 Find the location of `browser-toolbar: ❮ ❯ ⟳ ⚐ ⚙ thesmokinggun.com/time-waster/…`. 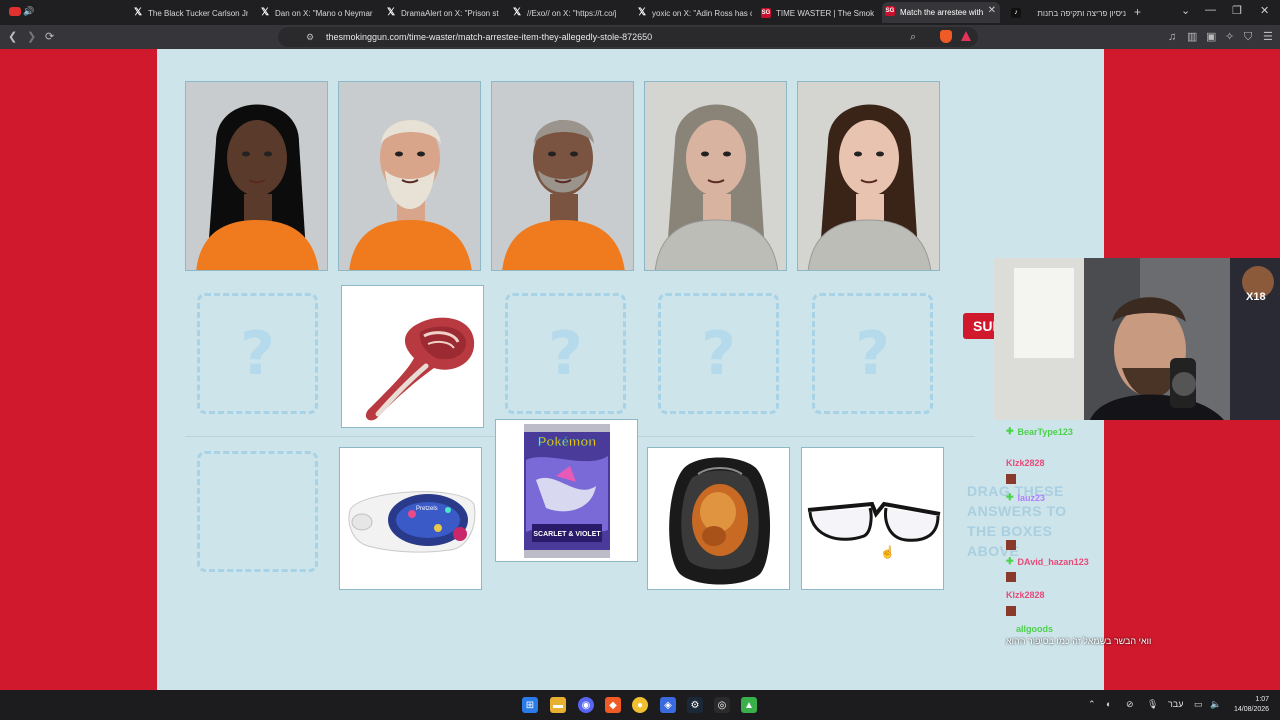

browser-toolbar: ❮ ❯ ⟳ ⚐ ⚙ thesmokinggun.com/time-waster/… is located at coordinates (640, 37).